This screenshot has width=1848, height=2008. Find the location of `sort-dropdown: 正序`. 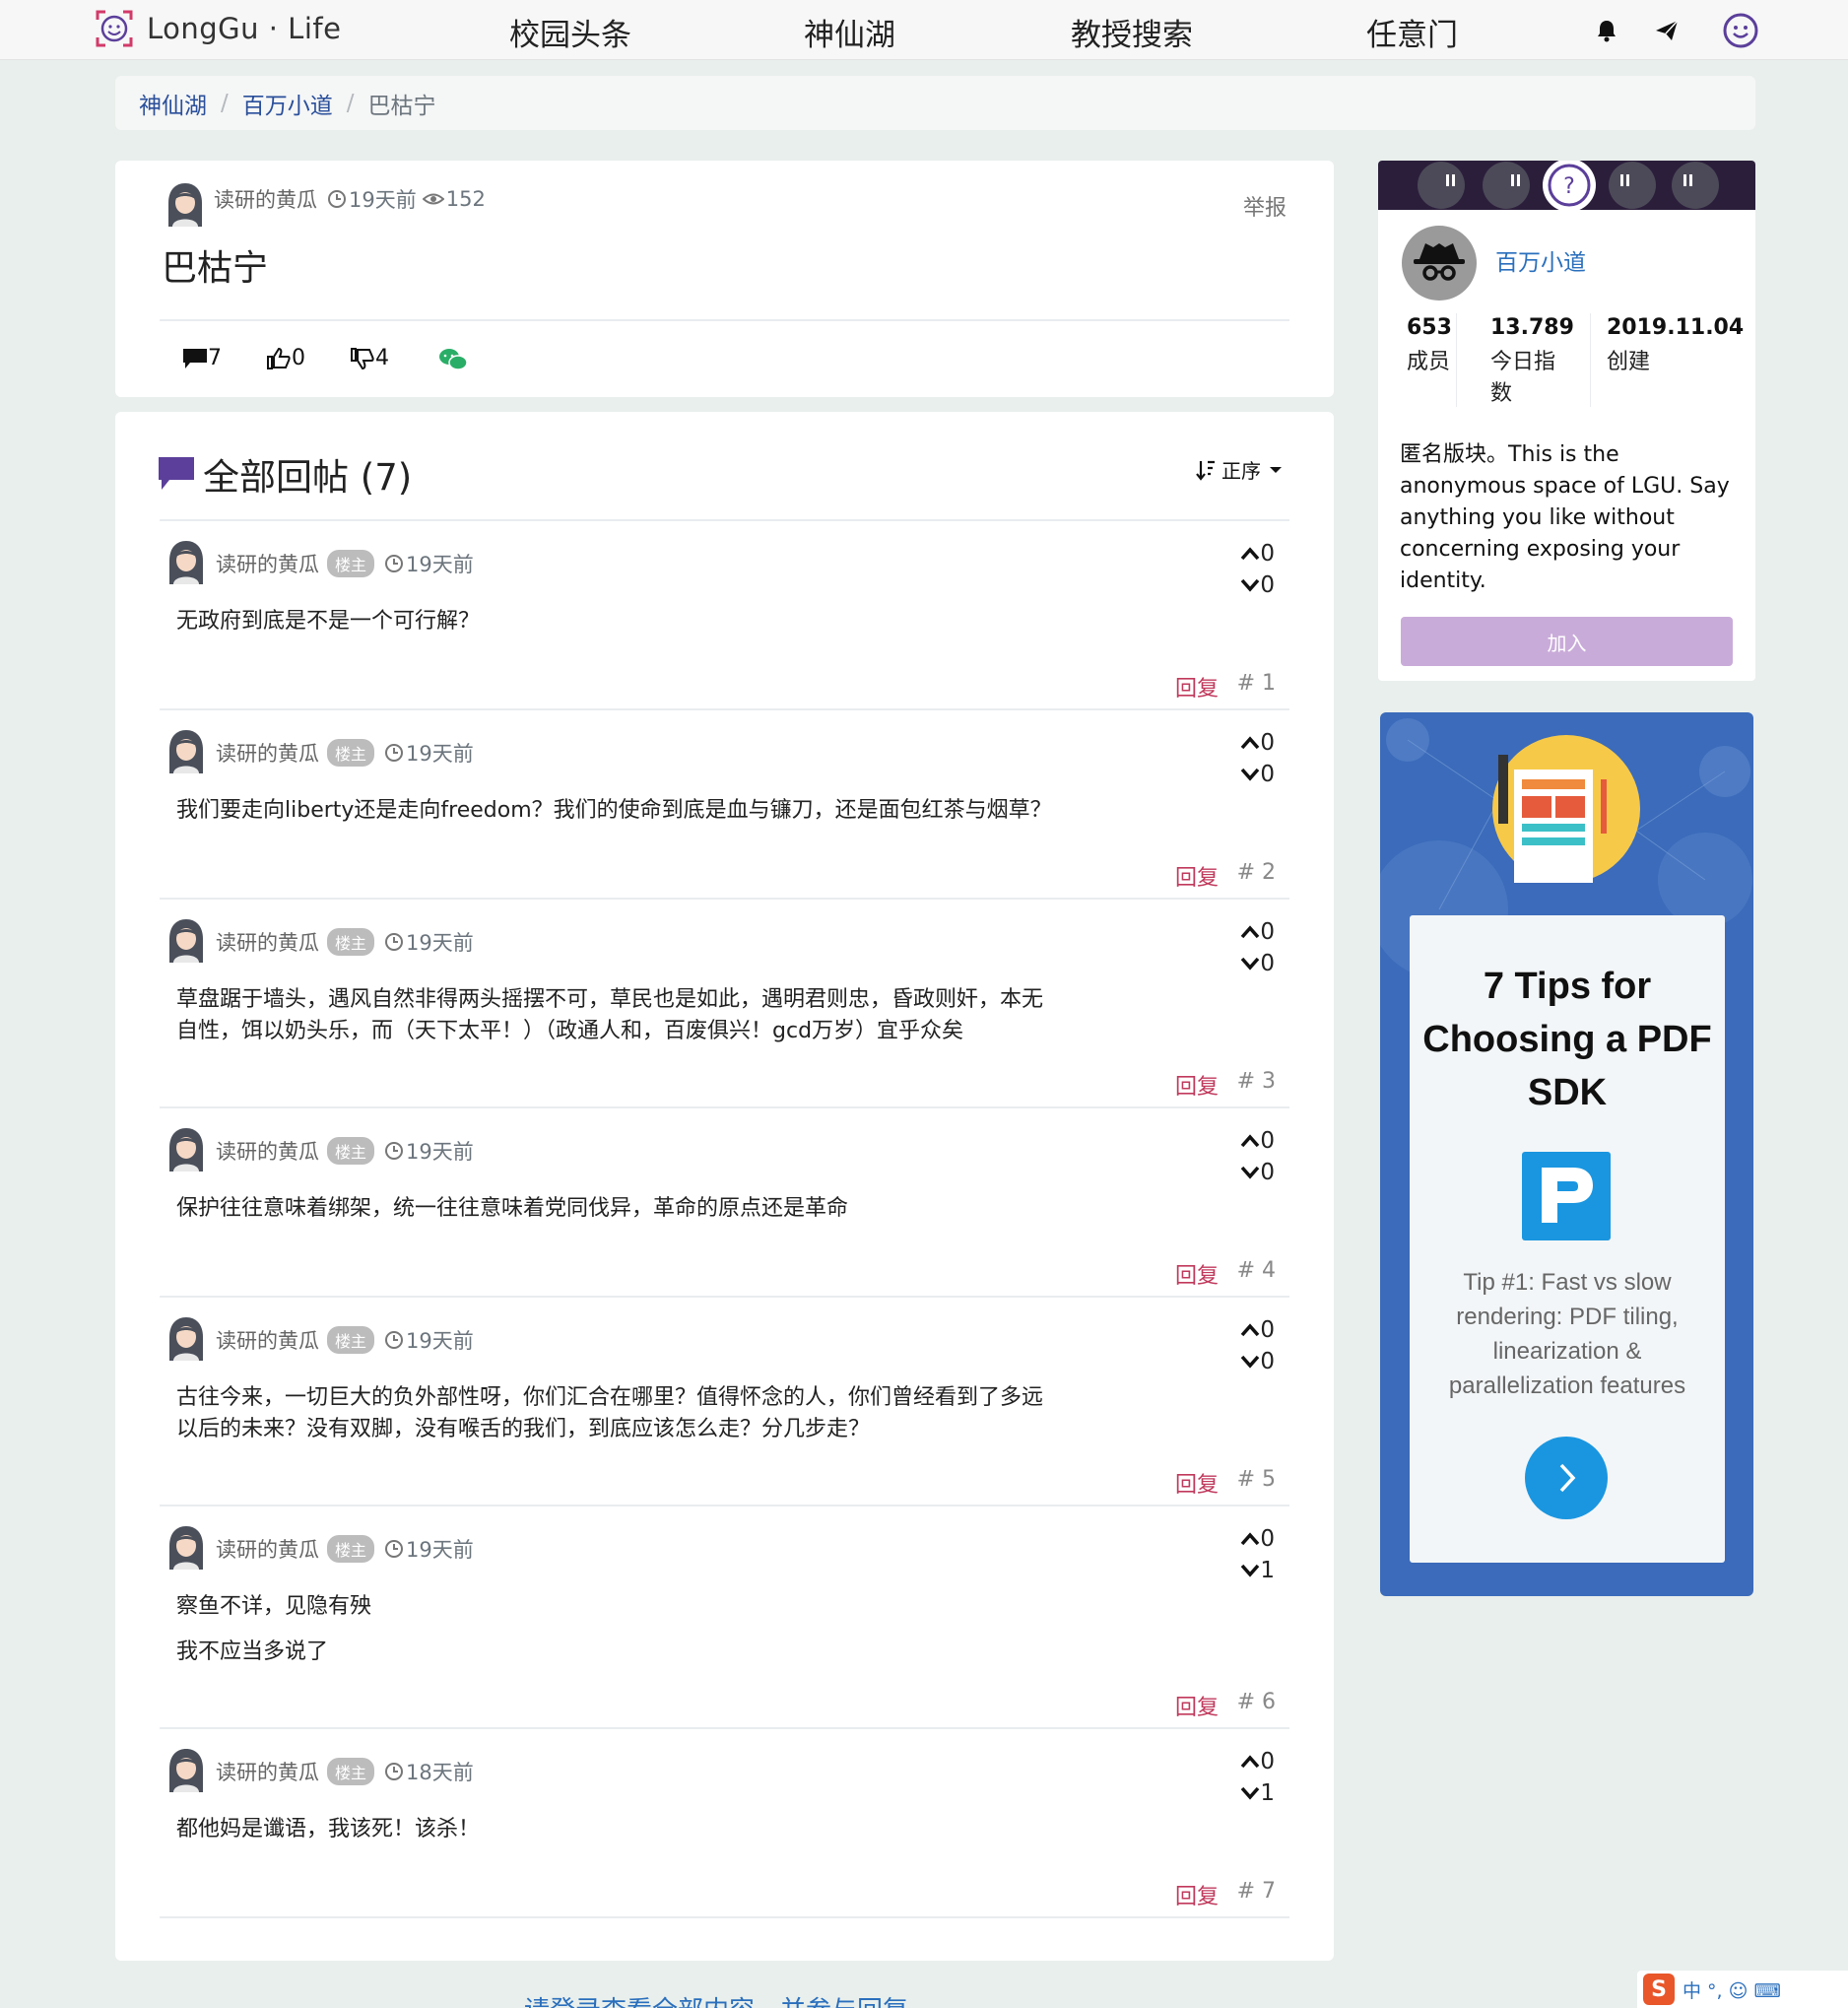

sort-dropdown: 正序 is located at coordinates (1239, 469).